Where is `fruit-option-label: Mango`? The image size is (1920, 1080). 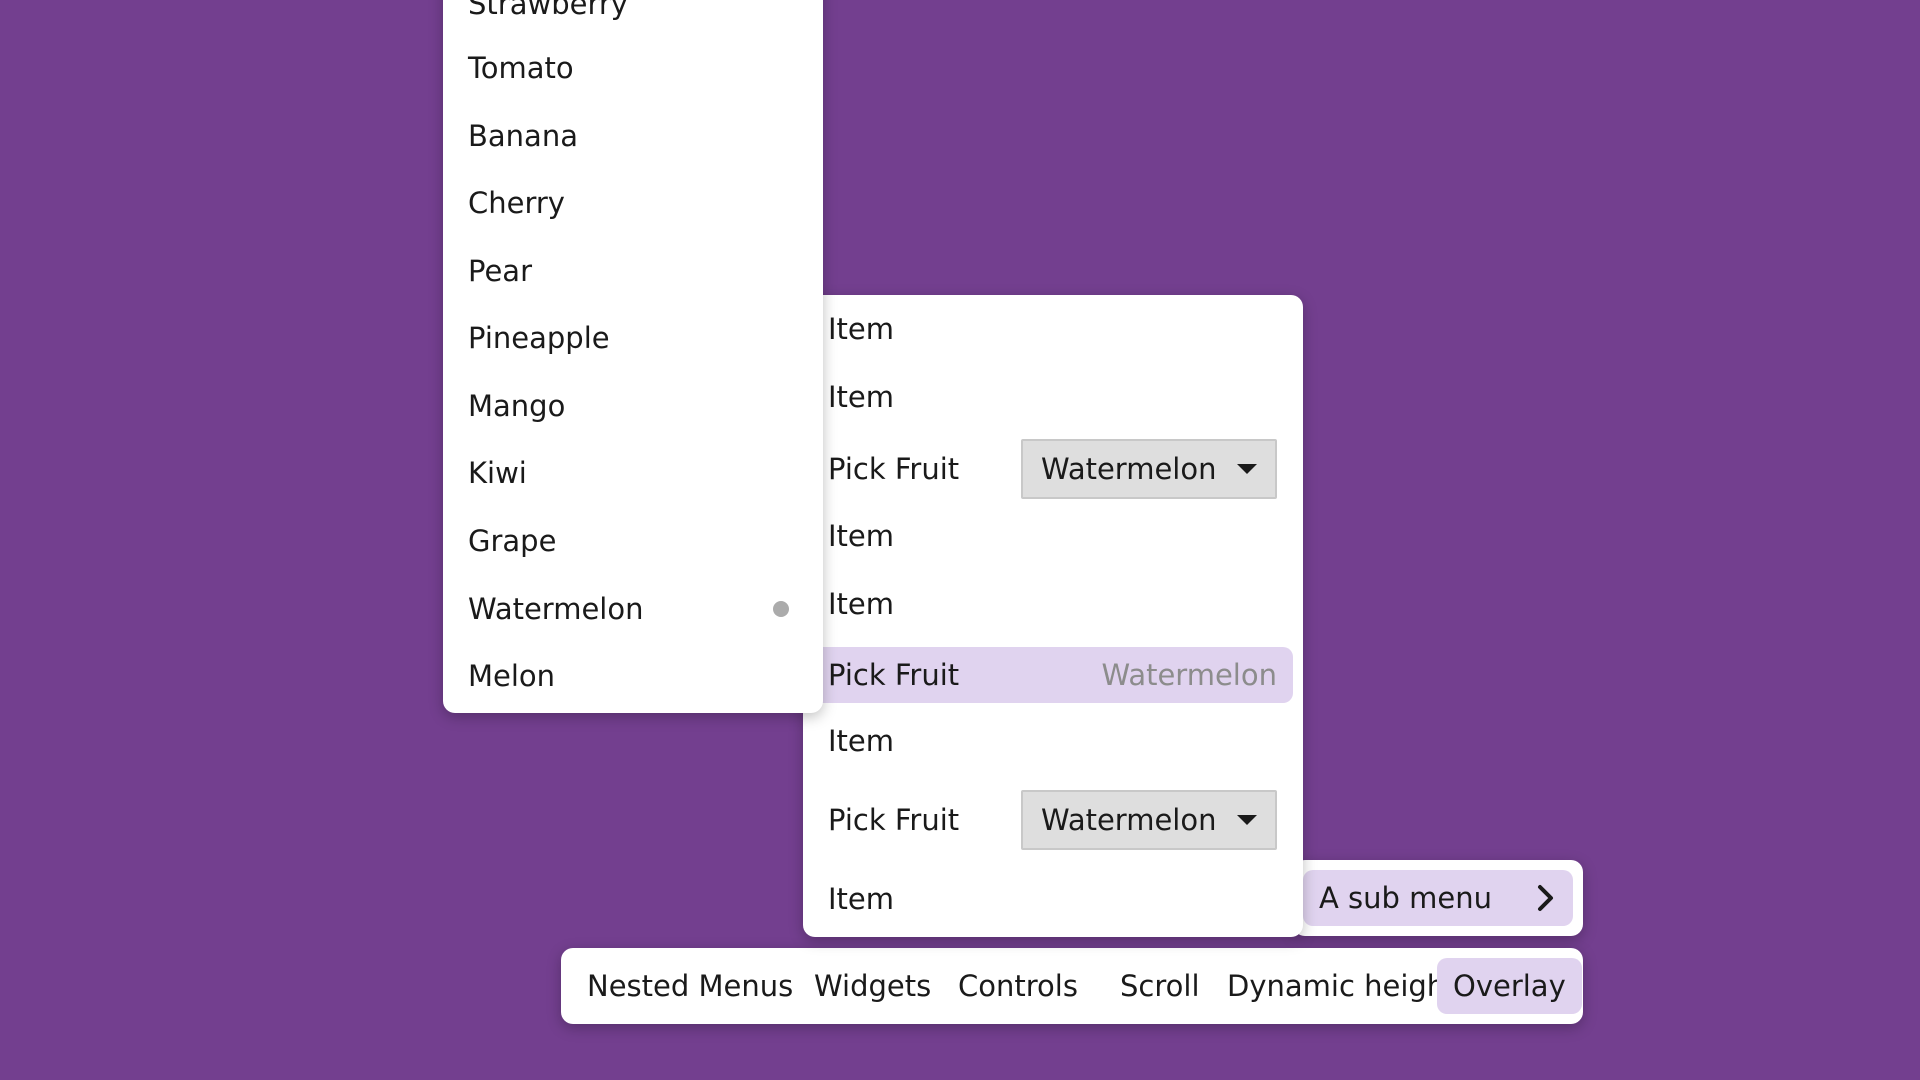 fruit-option-label: Mango is located at coordinates (517, 406).